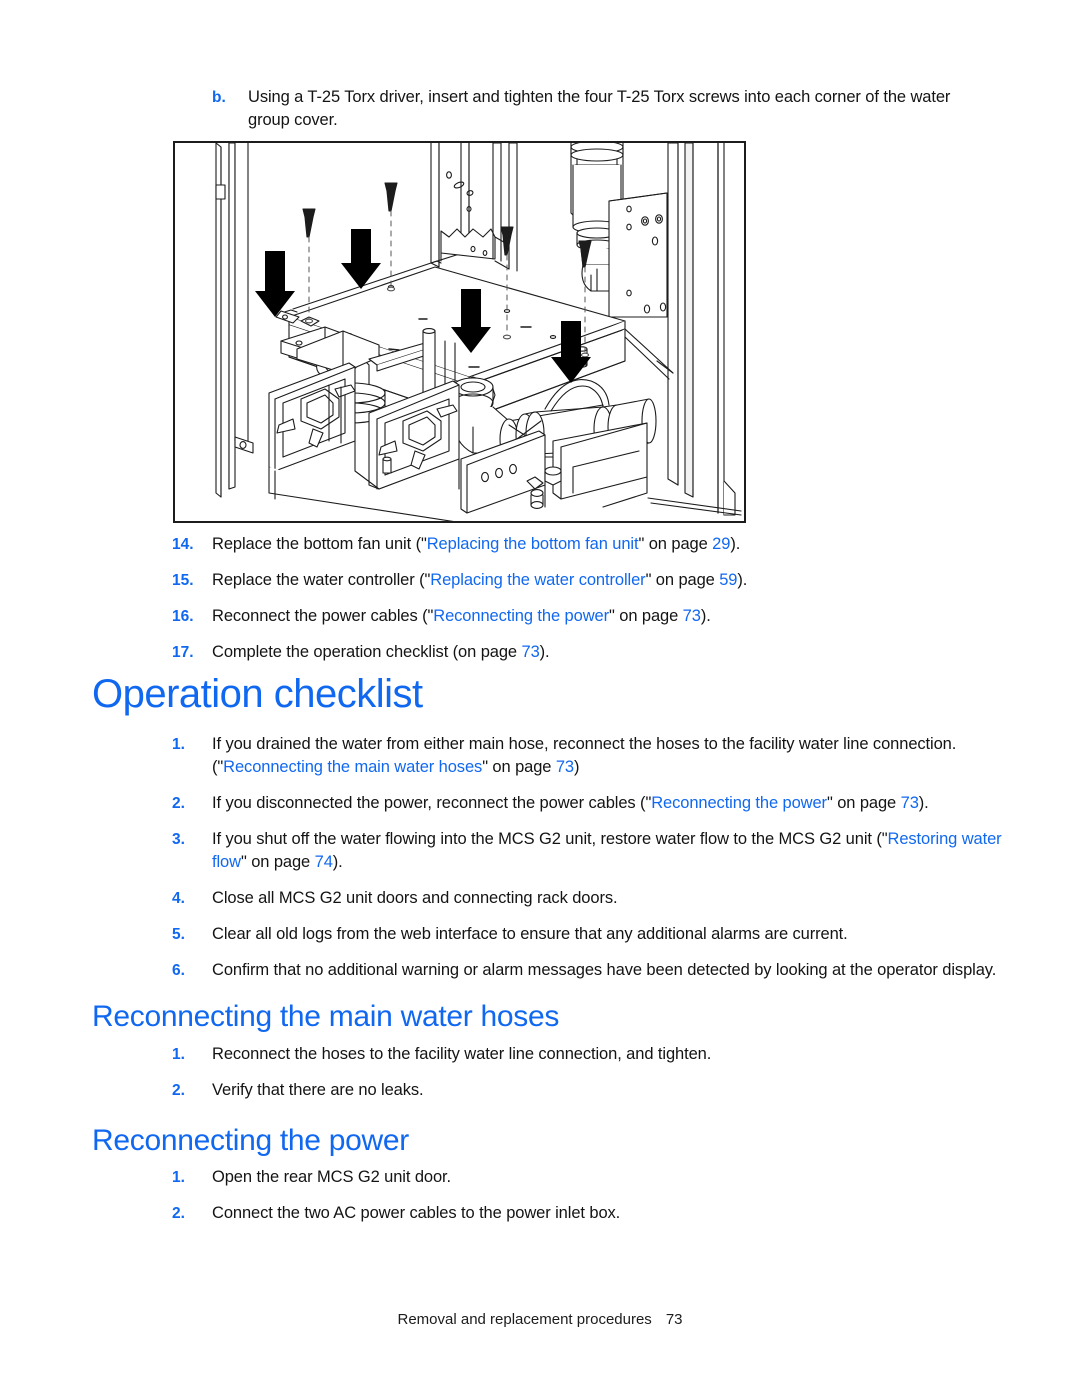 The image size is (1080, 1397). What do you see at coordinates (352, 767) in the screenshot?
I see `cross-reference-link: Reconnecting the main water hoses` at bounding box center [352, 767].